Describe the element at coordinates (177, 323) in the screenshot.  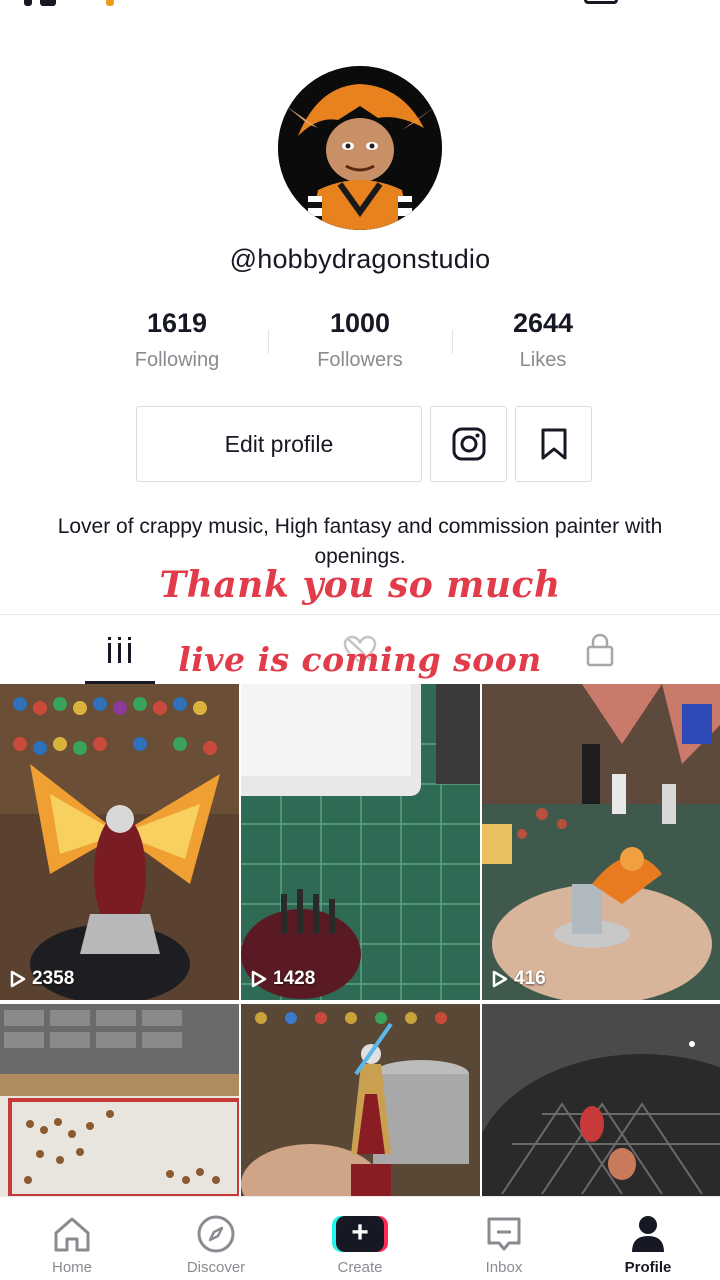
I see `stat-value: 1619` at that location.